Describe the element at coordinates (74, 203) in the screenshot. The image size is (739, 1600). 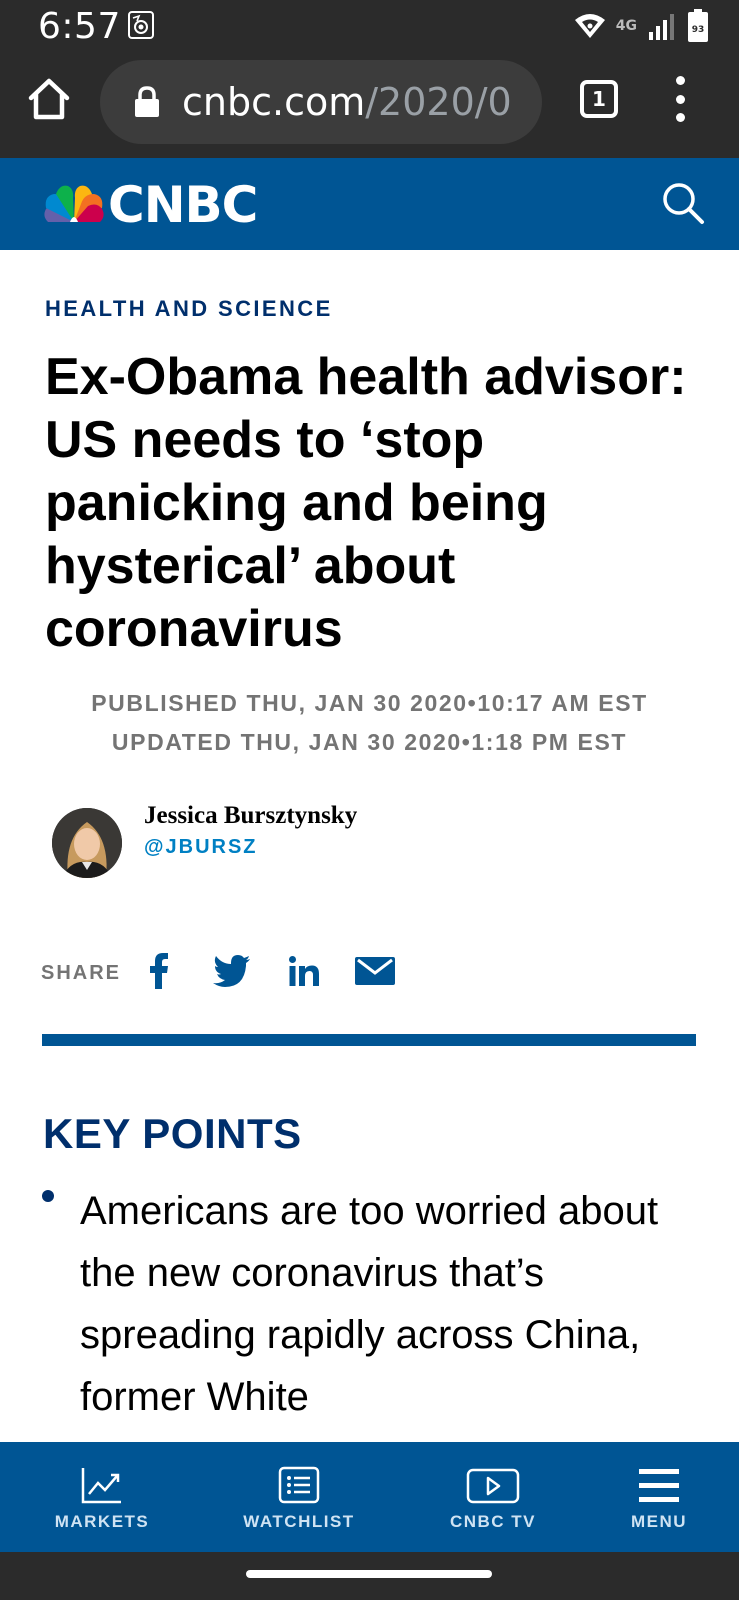
I see `peacock-logo-icon` at that location.